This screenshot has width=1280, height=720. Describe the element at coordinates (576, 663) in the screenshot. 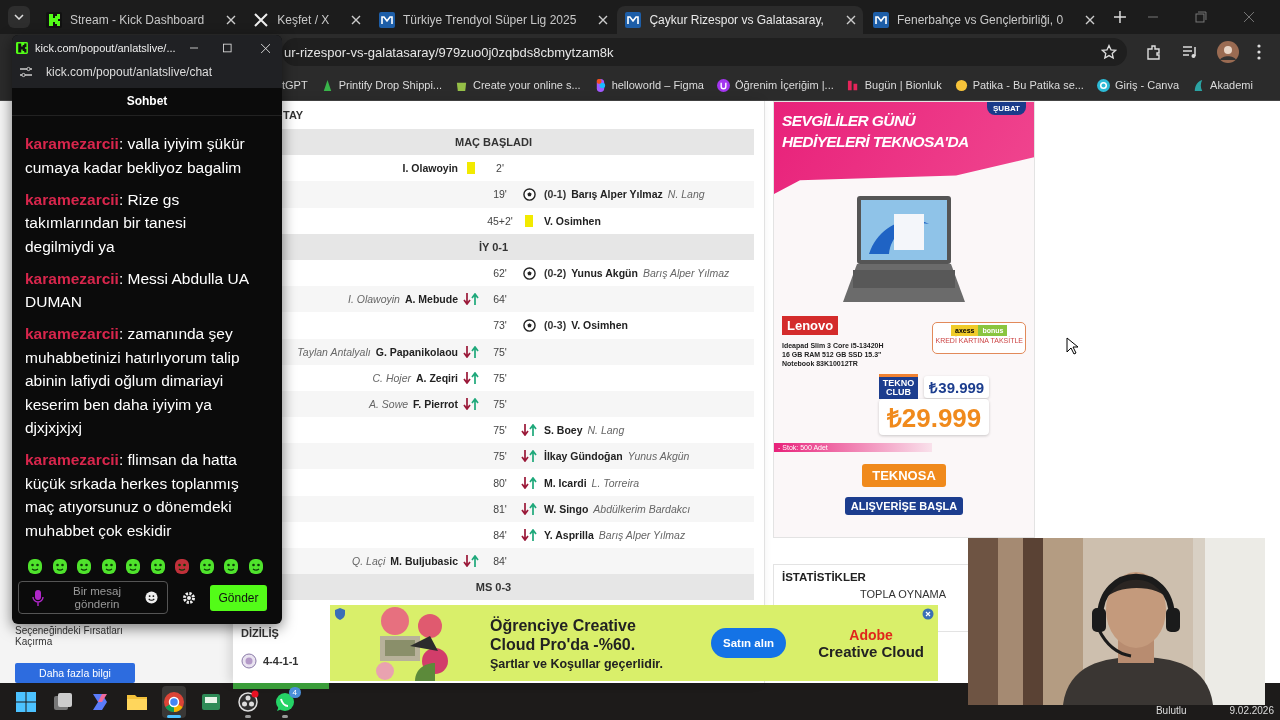

I see `ad-terms: Şartlar ve Koşullar geçerlidir.` at that location.